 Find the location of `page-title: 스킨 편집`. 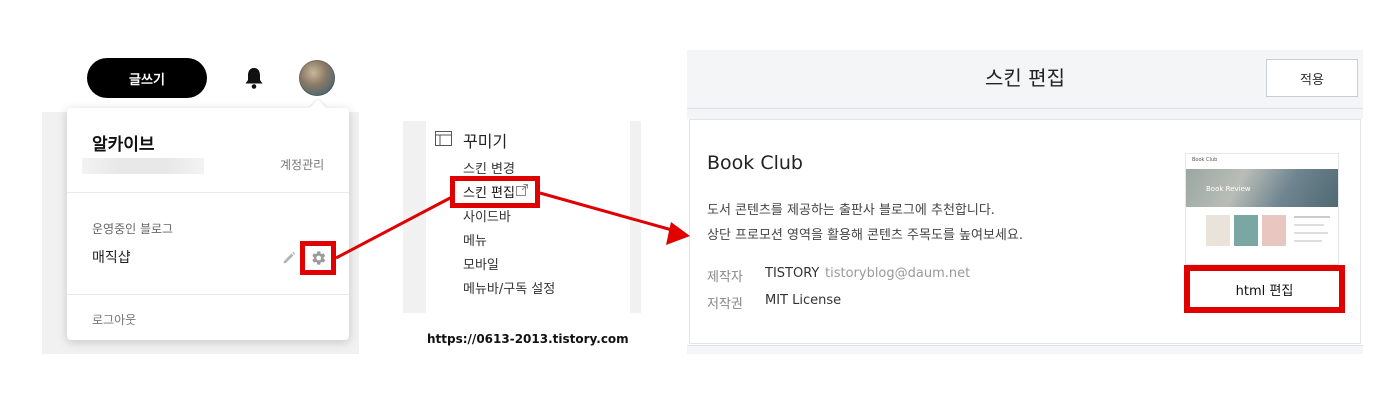

page-title: 스킨 편집 is located at coordinates (1025, 78).